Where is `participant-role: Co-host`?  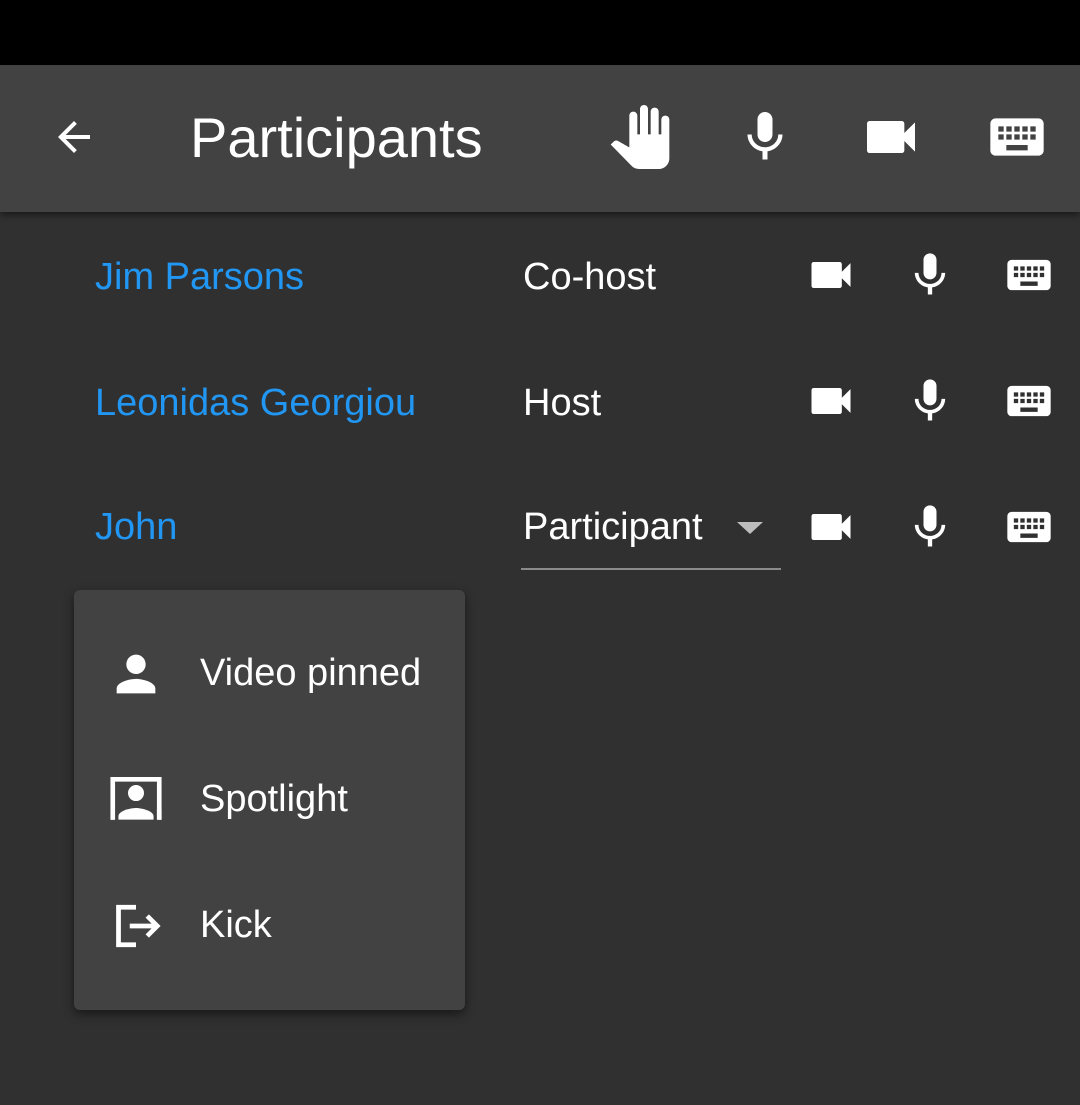
participant-role: Co-host is located at coordinates (590, 277).